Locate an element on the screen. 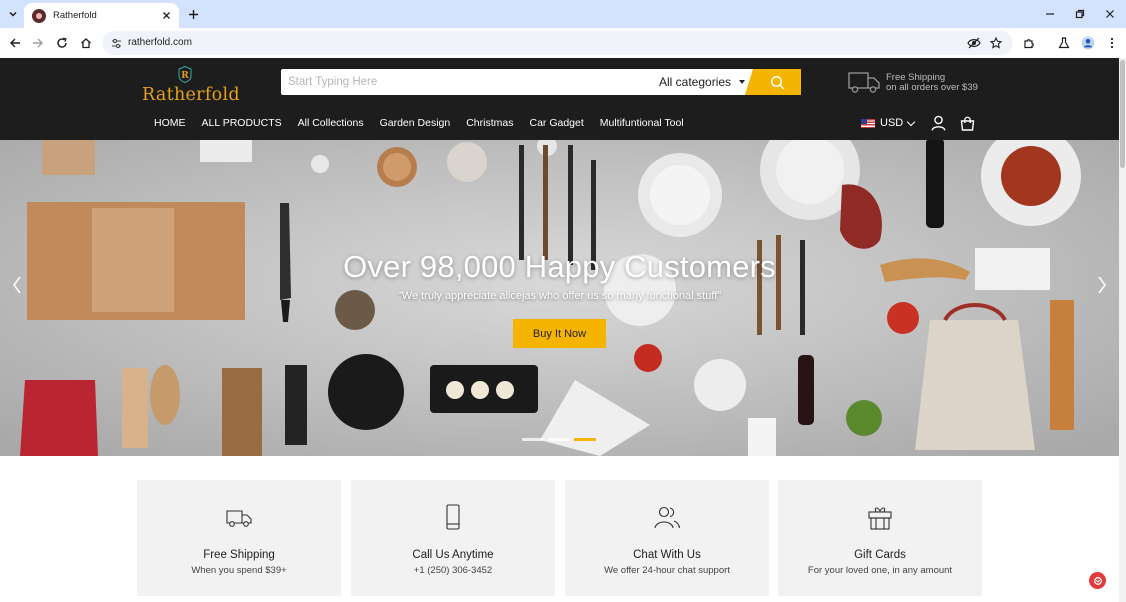 Image resolution: width=1126 pixels, height=602 pixels. nav-christmas: Christmas is located at coordinates (489, 124).